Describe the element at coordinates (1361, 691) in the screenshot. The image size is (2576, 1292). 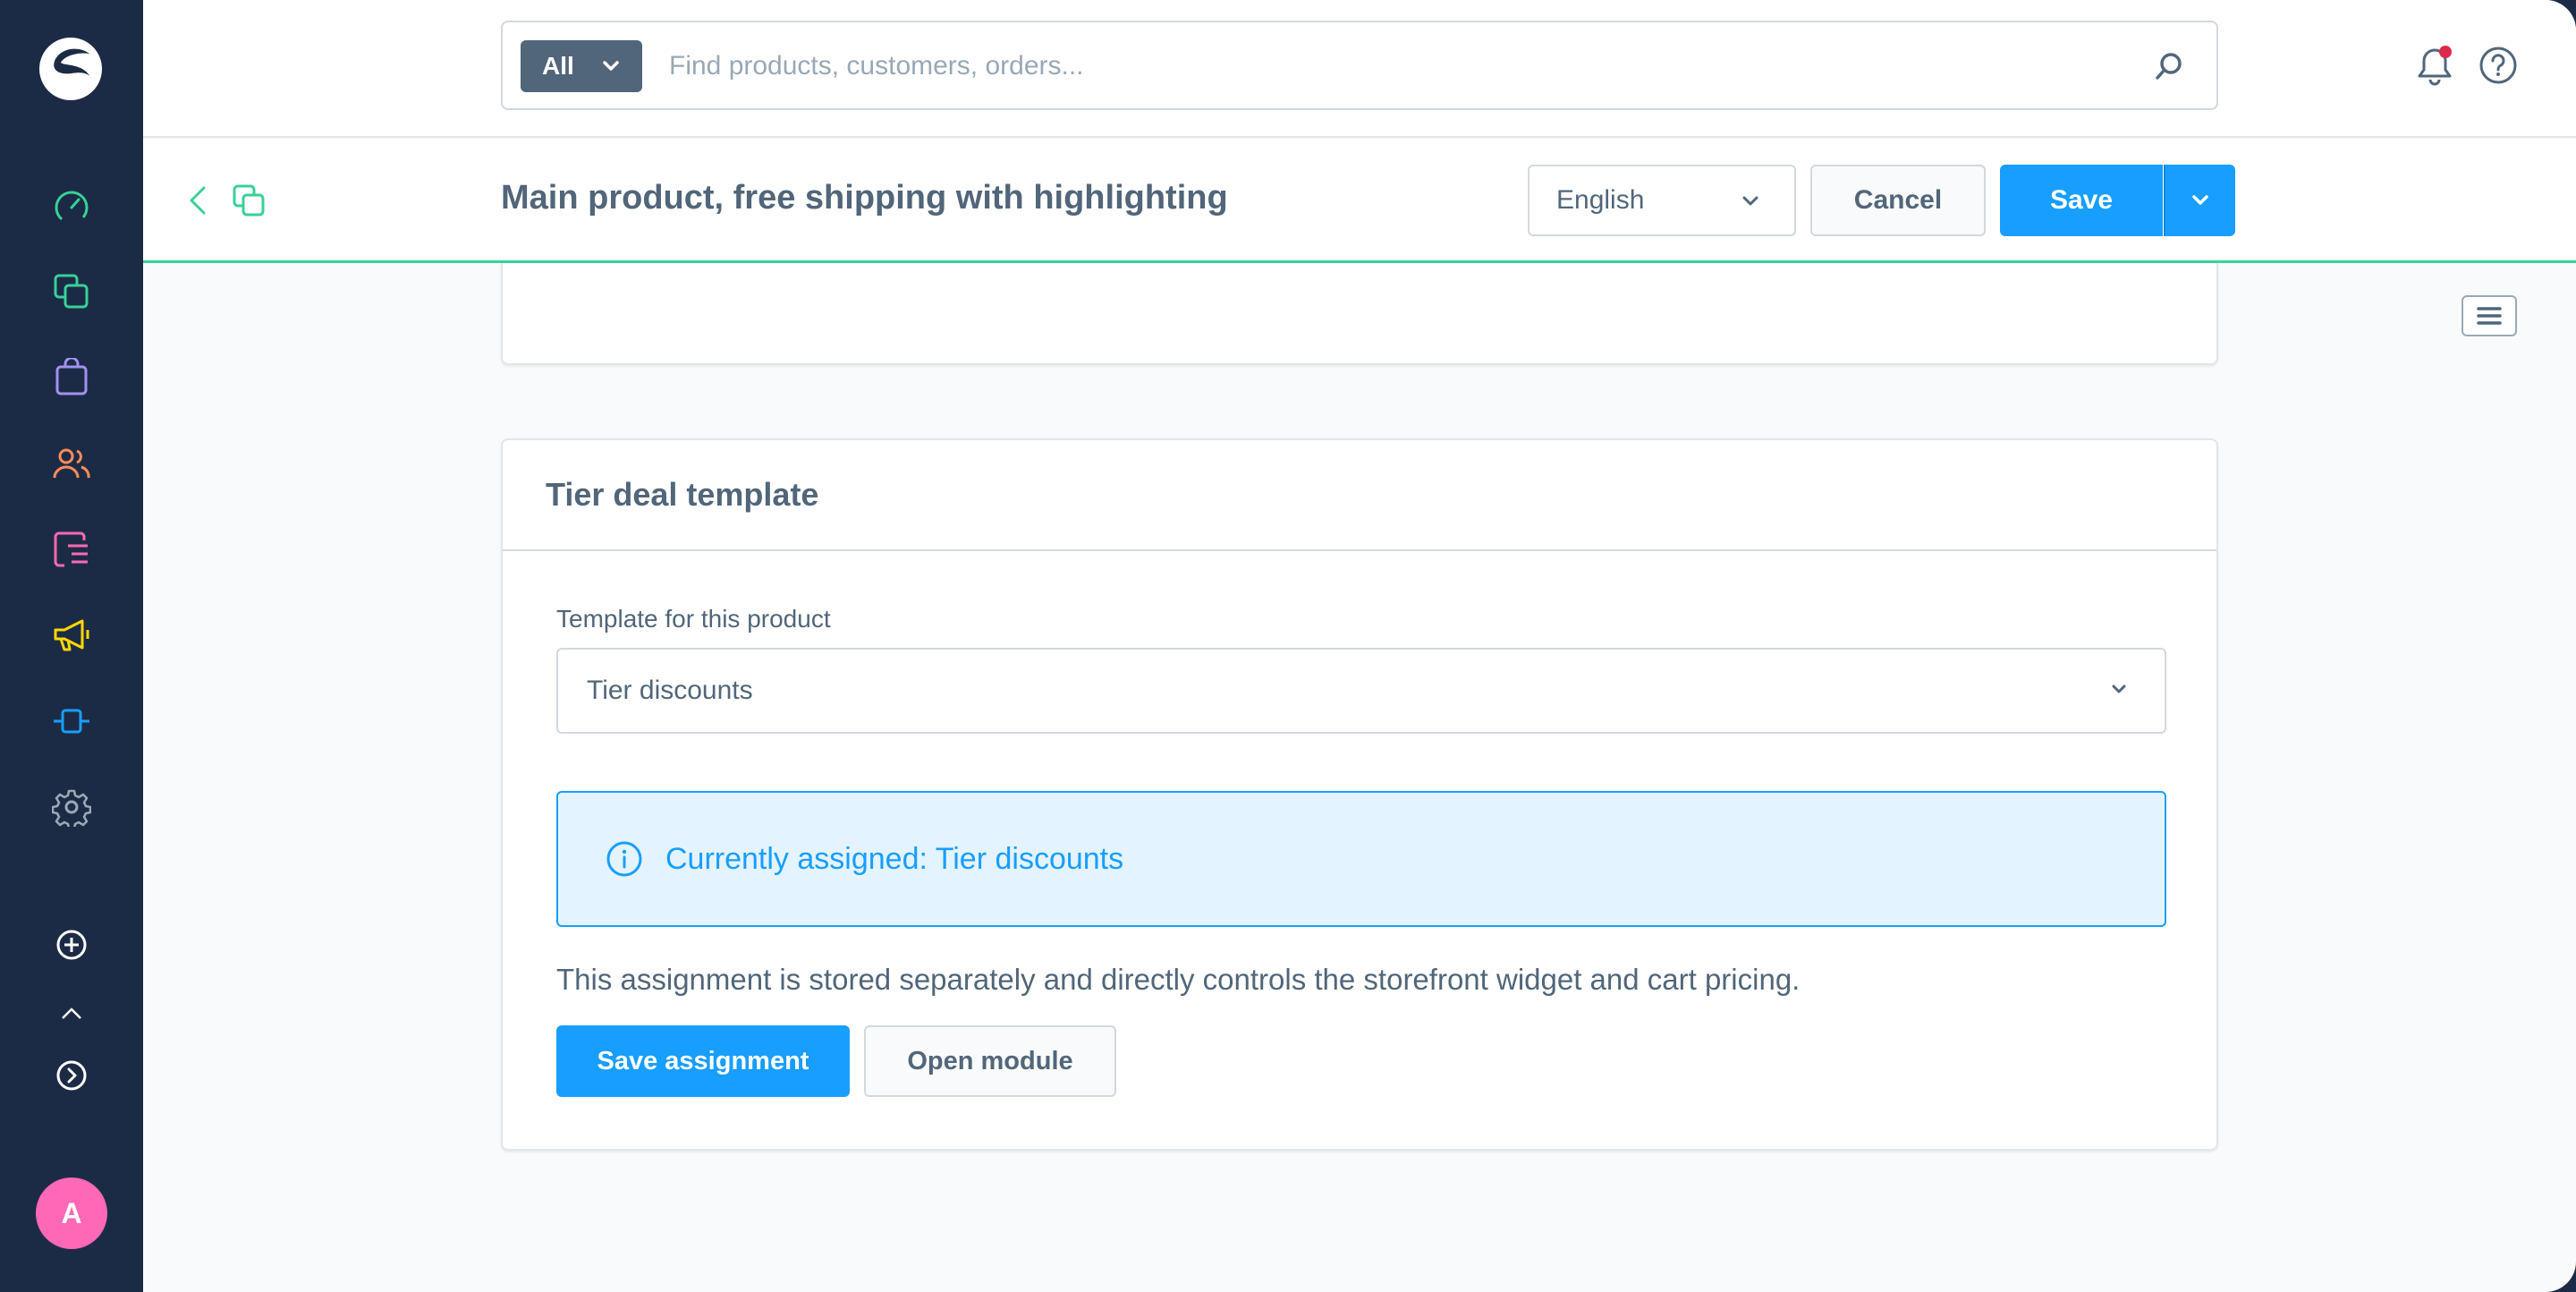
I see `template-select: Tier discounts` at that location.